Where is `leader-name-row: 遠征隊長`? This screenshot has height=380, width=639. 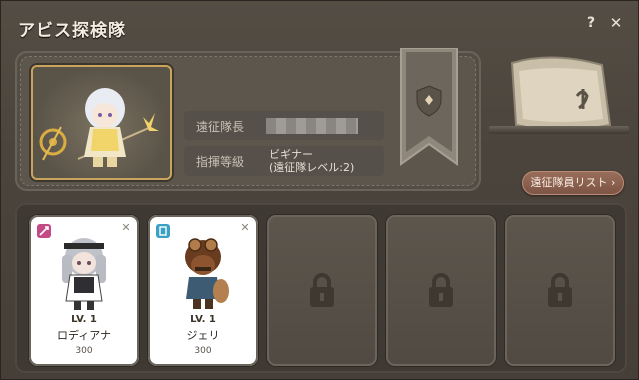
leader-name-row: 遠征隊長 is located at coordinates (284, 125).